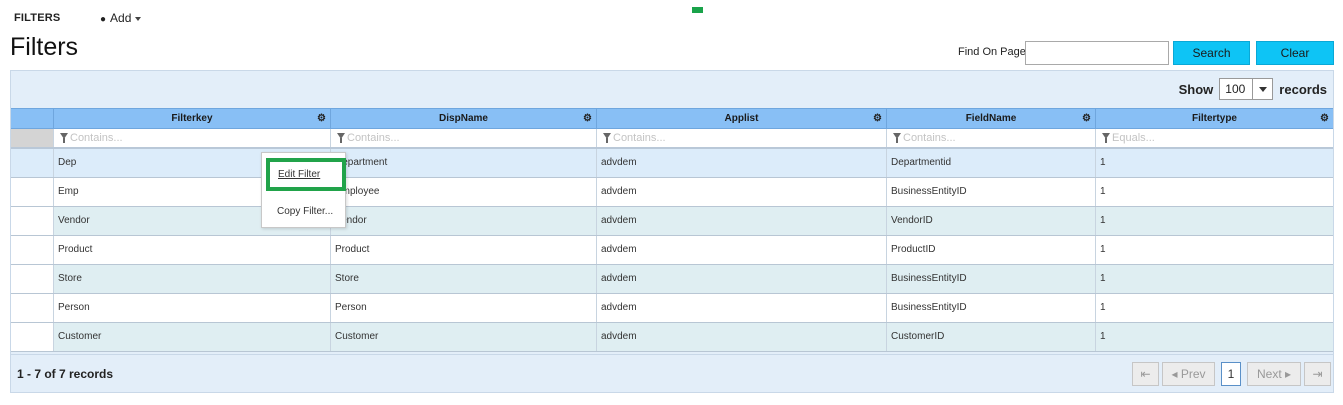 This screenshot has width=1343, height=405. I want to click on table-row: Product Product advdem ProductID 1, so click(672, 250).